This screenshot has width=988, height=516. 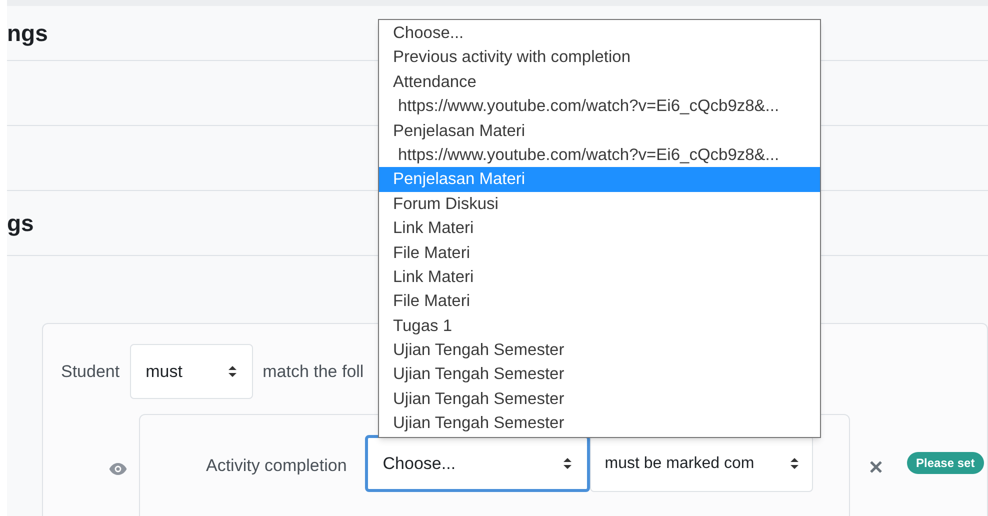 What do you see at coordinates (191, 371) in the screenshot?
I see `must-select: must` at bounding box center [191, 371].